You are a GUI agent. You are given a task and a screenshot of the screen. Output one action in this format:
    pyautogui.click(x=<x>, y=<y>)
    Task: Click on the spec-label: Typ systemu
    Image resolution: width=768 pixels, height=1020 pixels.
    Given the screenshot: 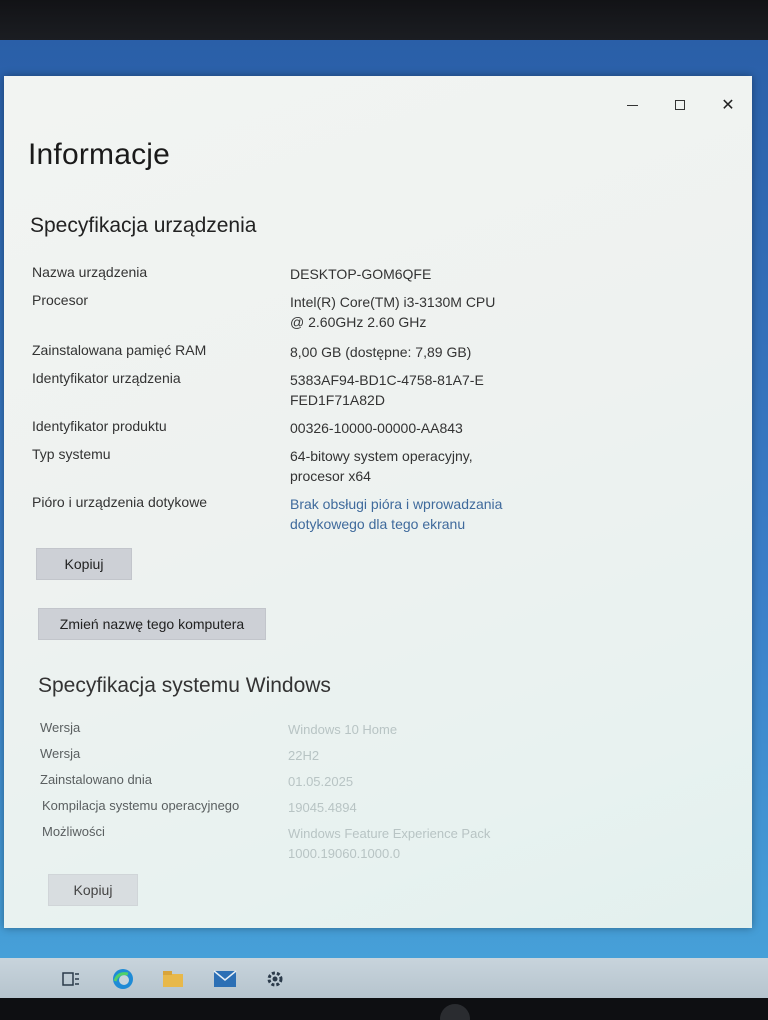 What is the action you would take?
    pyautogui.click(x=71, y=454)
    